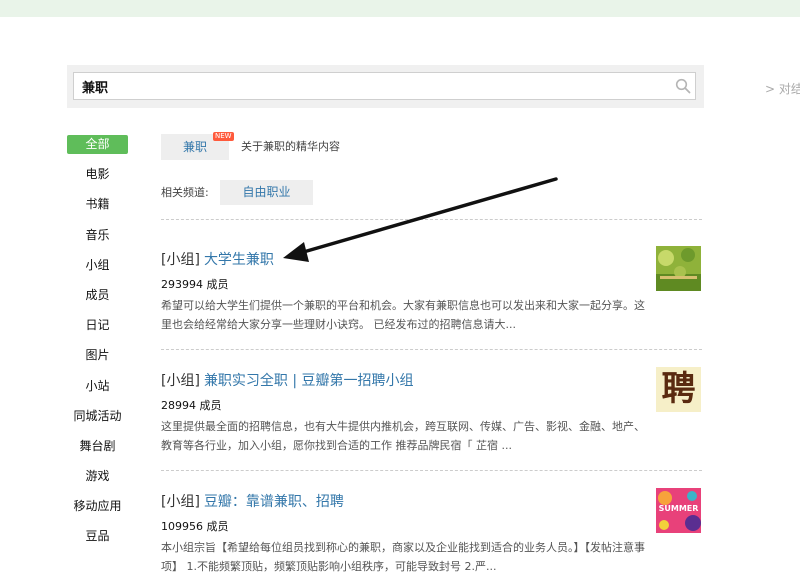 This screenshot has height=584, width=800. I want to click on nav-item-doupin: 豆品, so click(97, 541).